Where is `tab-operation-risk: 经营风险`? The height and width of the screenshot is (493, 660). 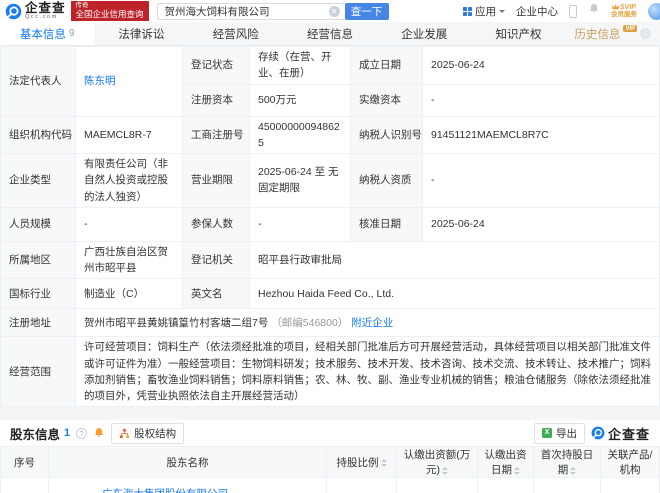
tab-operation-risk: 经营风险 is located at coordinates (236, 33).